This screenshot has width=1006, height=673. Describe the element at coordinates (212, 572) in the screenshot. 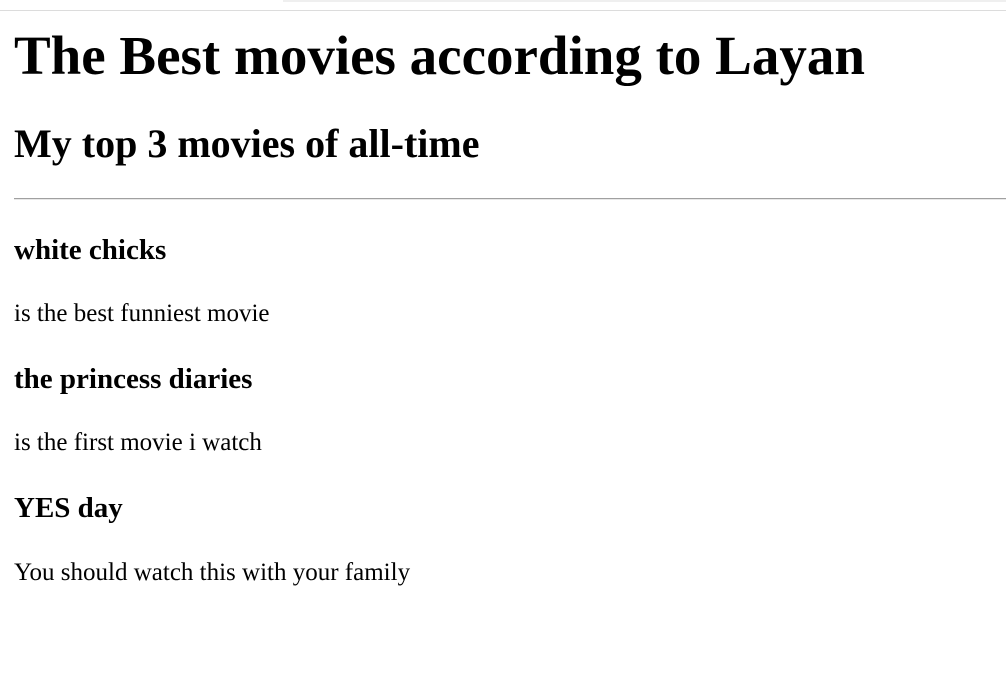

I see `movie-description-3: You should watch this with your family` at that location.